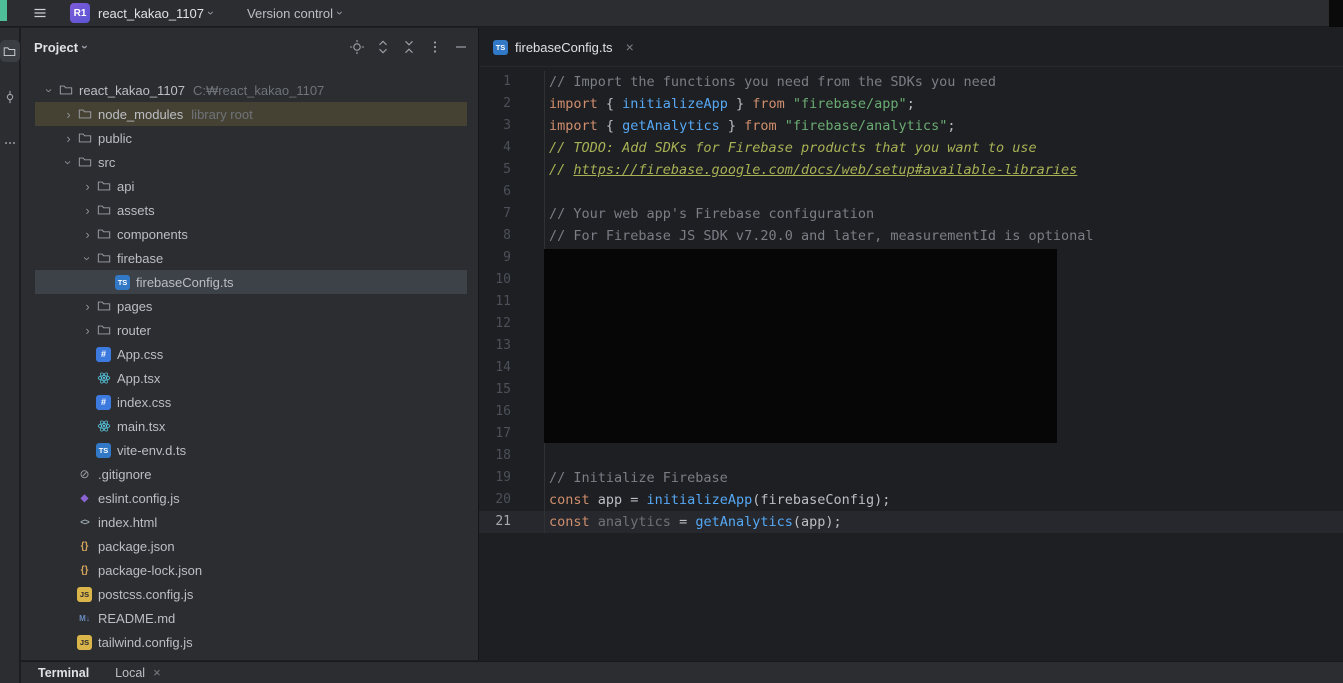 This screenshot has width=1343, height=683. I want to click on line-number: 15, so click(512, 390).